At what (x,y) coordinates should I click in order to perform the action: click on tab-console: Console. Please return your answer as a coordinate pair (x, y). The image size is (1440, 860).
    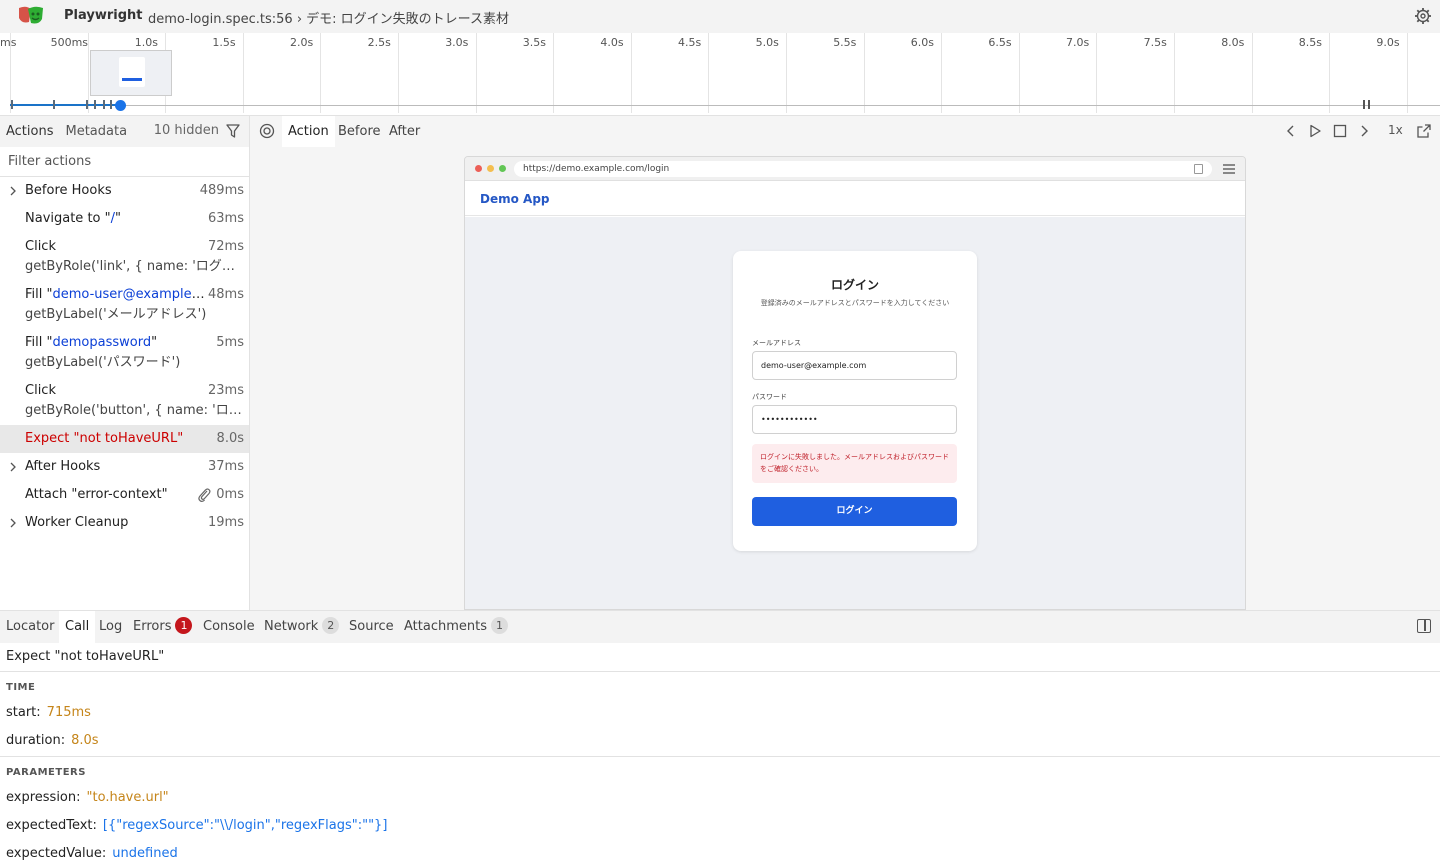
    Looking at the image, I should click on (229, 627).